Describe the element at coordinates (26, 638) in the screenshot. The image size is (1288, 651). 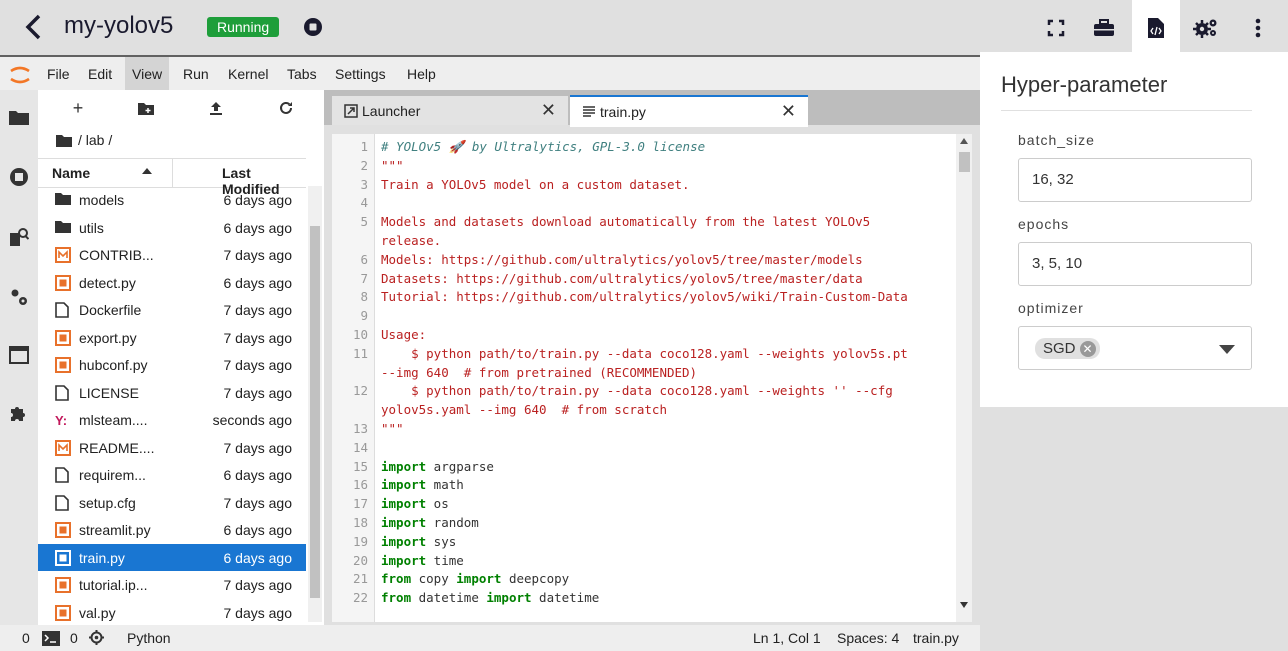
I see `terminal-count: 0` at that location.